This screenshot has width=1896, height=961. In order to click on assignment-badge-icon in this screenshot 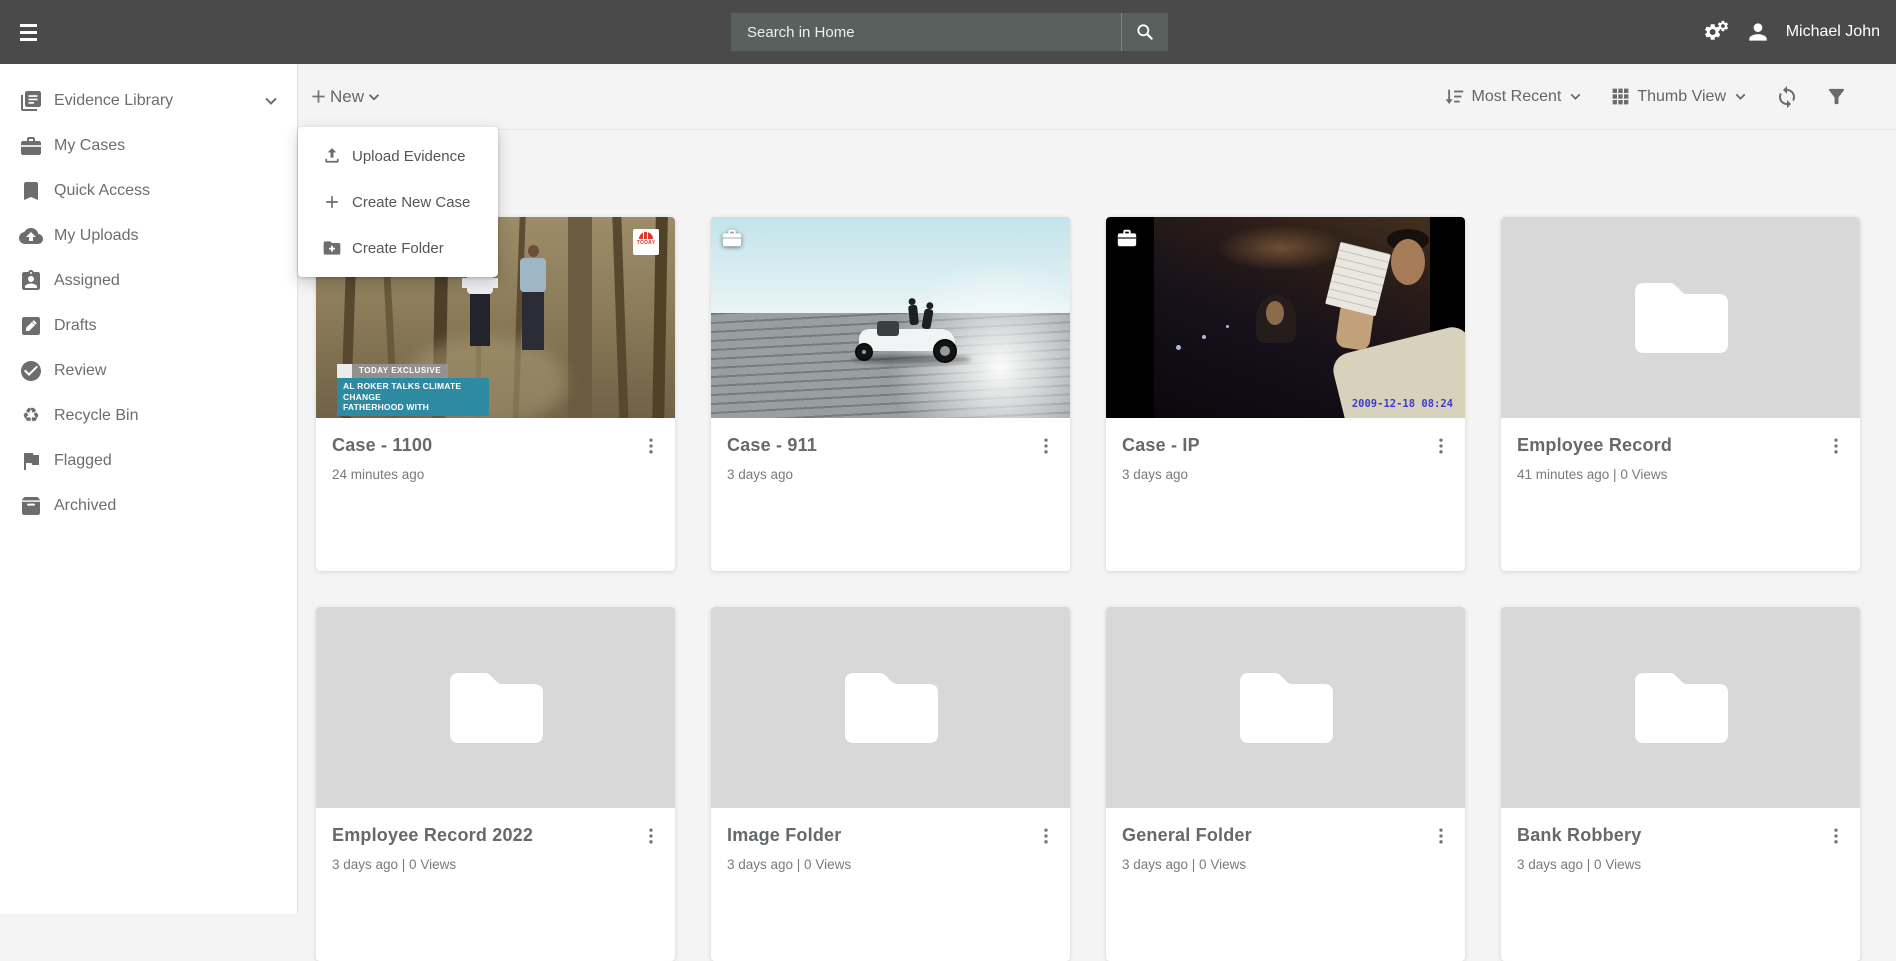, I will do `click(31, 279)`.